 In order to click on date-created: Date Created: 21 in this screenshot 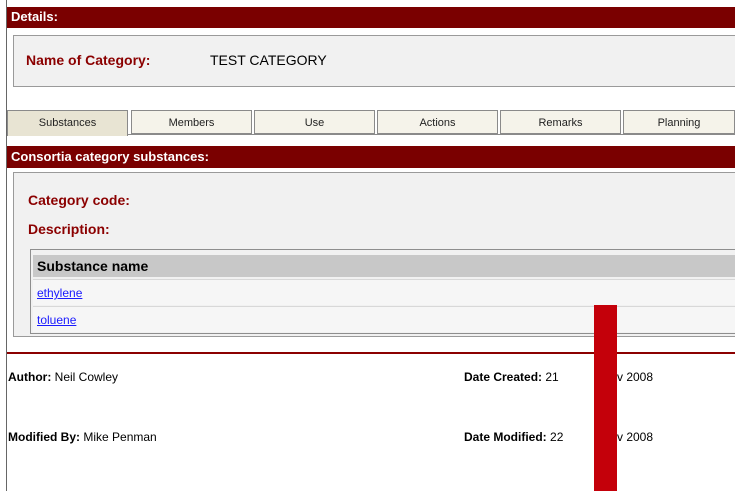, I will do `click(511, 377)`.